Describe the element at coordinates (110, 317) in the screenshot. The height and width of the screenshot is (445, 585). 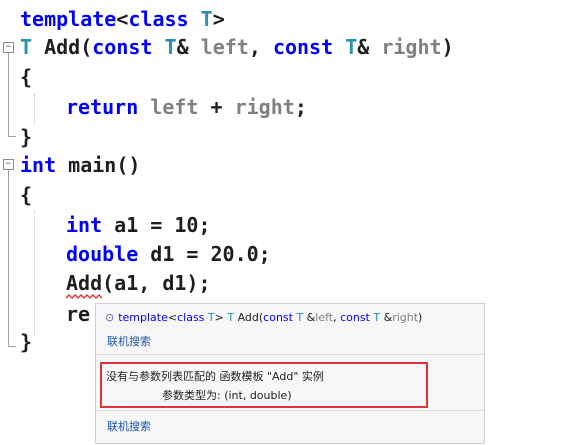
I see `function-template-icon: ⊙` at that location.